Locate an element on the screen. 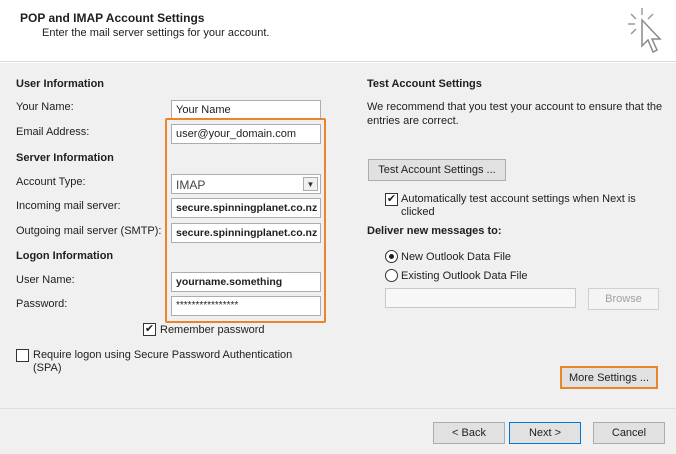 Image resolution: width=676 pixels, height=454 pixels. click-cursor-icon is located at coordinates (645, 31).